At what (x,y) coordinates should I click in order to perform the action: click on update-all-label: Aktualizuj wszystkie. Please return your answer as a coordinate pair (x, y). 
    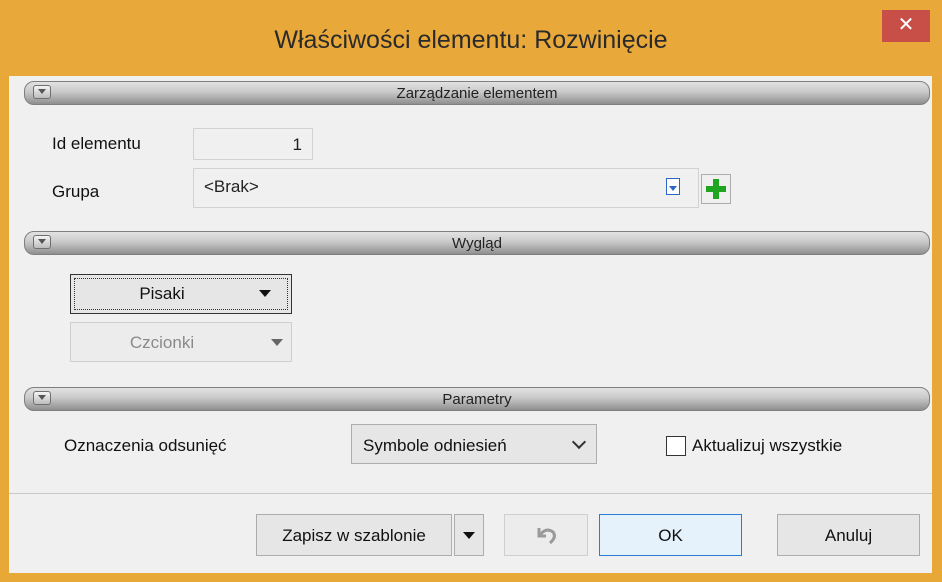
    Looking at the image, I should click on (767, 445).